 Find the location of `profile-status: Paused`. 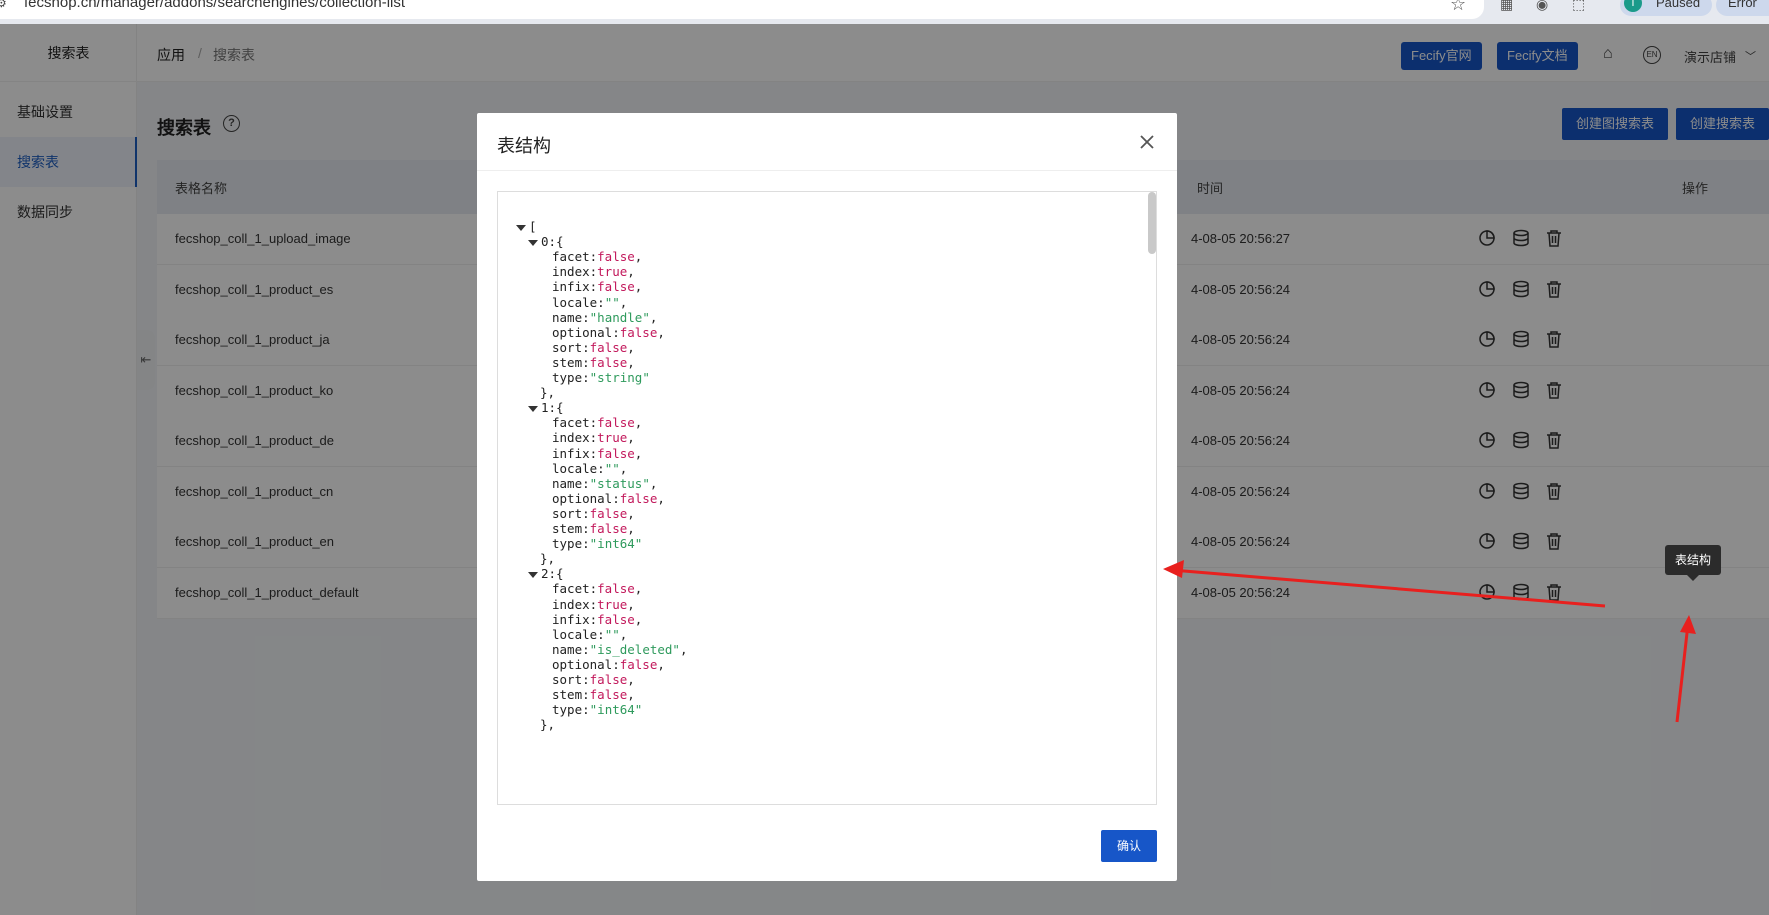

profile-status: Paused is located at coordinates (1678, 5).